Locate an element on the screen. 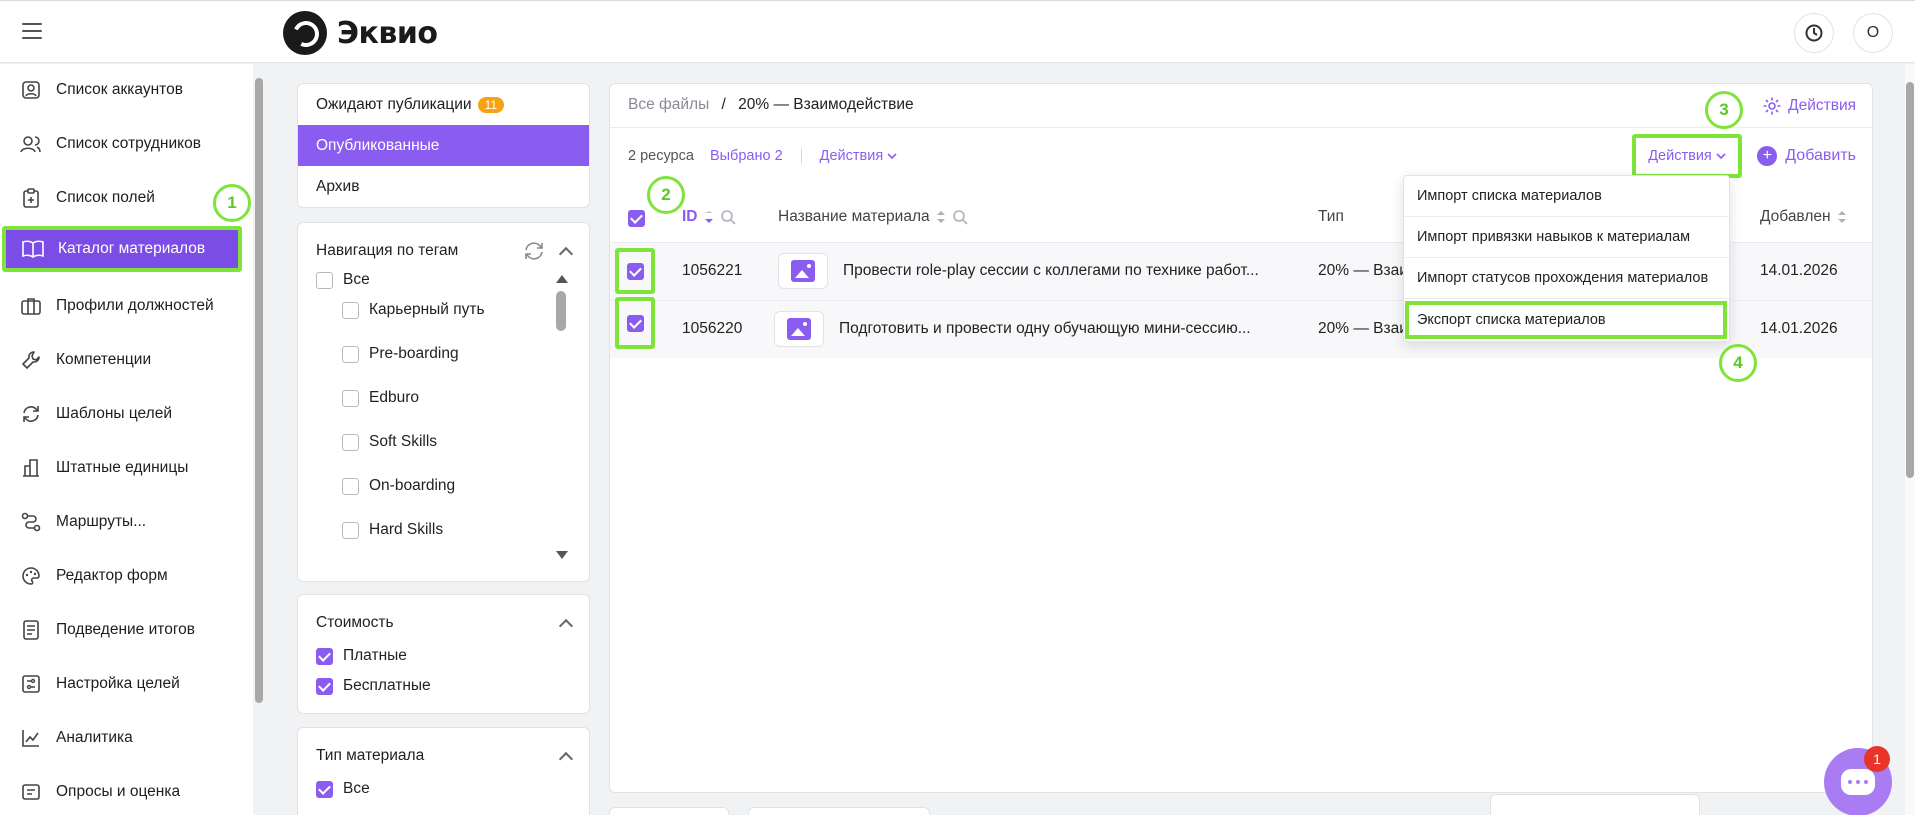  page-scrollbar is located at coordinates (1910, 439).